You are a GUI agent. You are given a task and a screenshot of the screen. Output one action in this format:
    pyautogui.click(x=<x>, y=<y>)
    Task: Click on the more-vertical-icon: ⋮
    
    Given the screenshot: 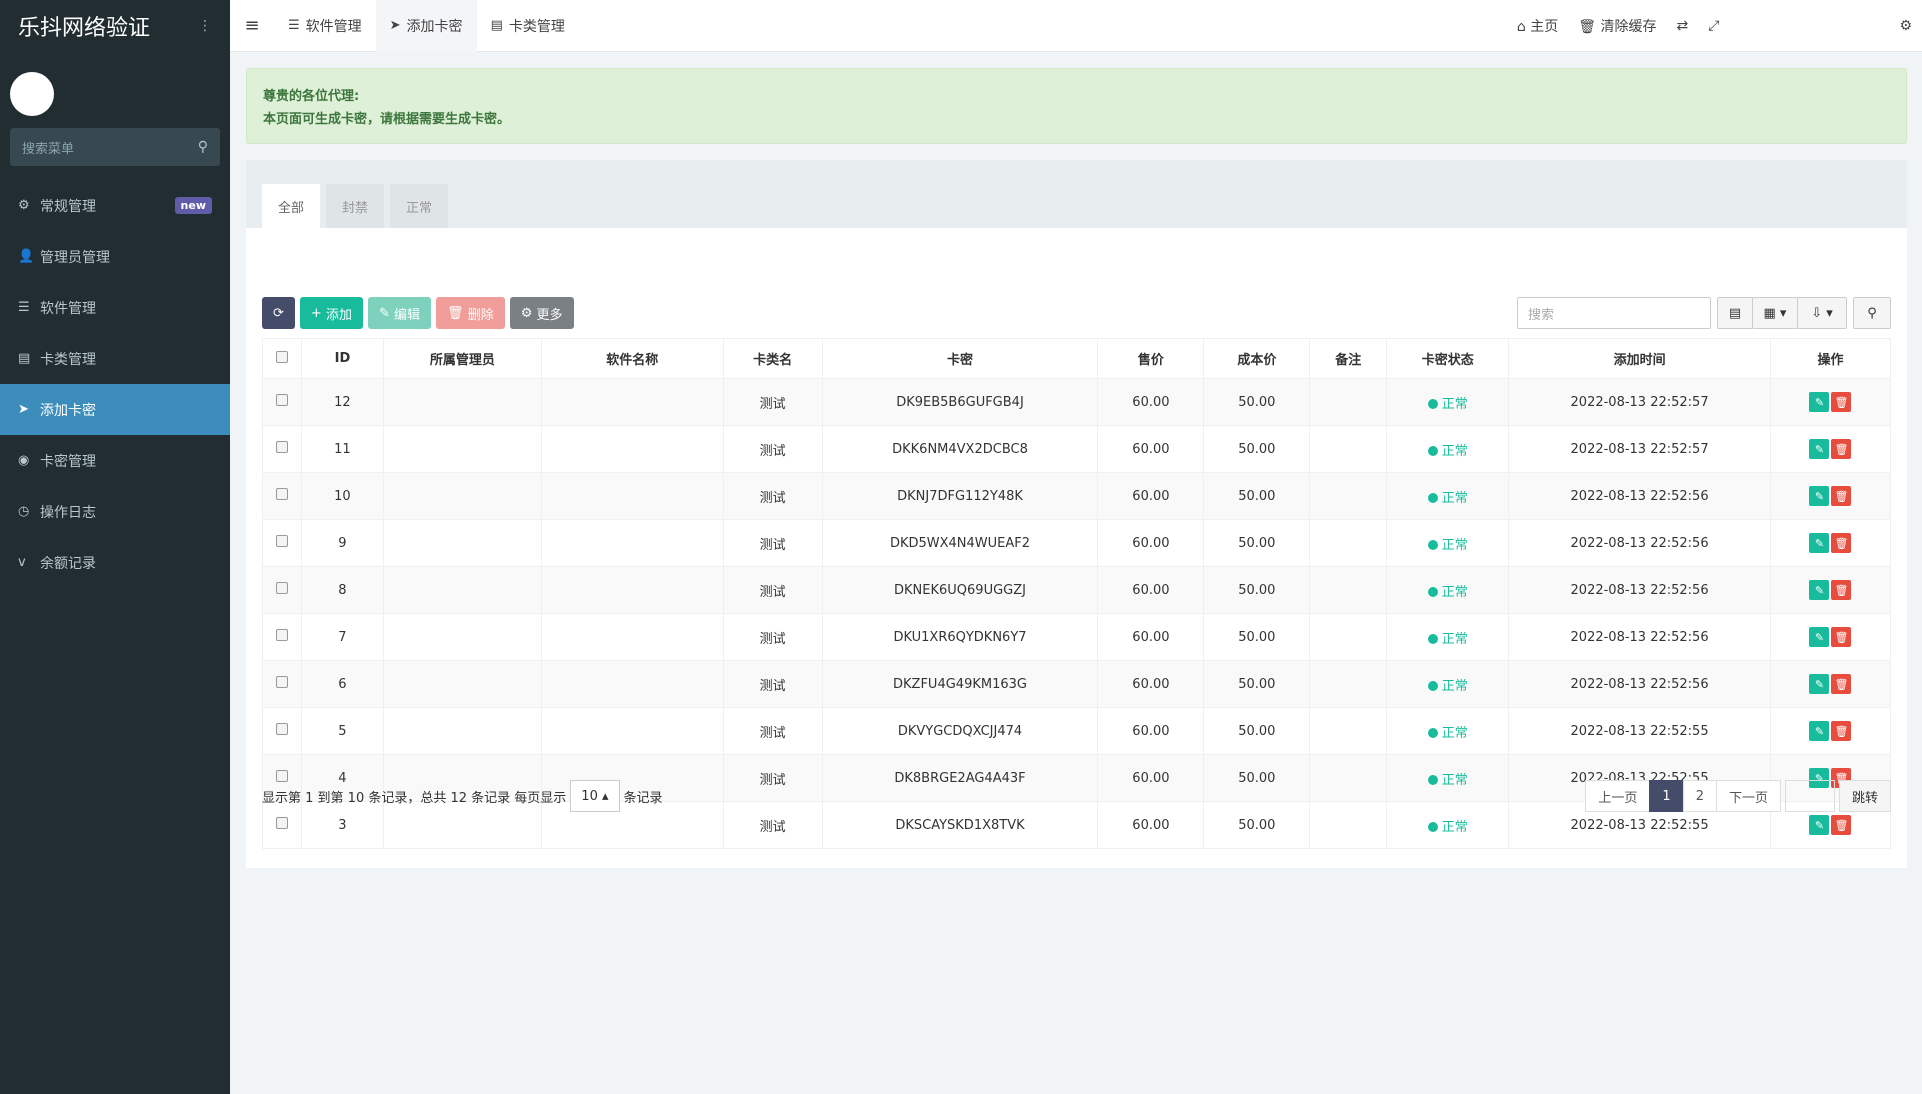 What is the action you would take?
    pyautogui.click(x=205, y=26)
    